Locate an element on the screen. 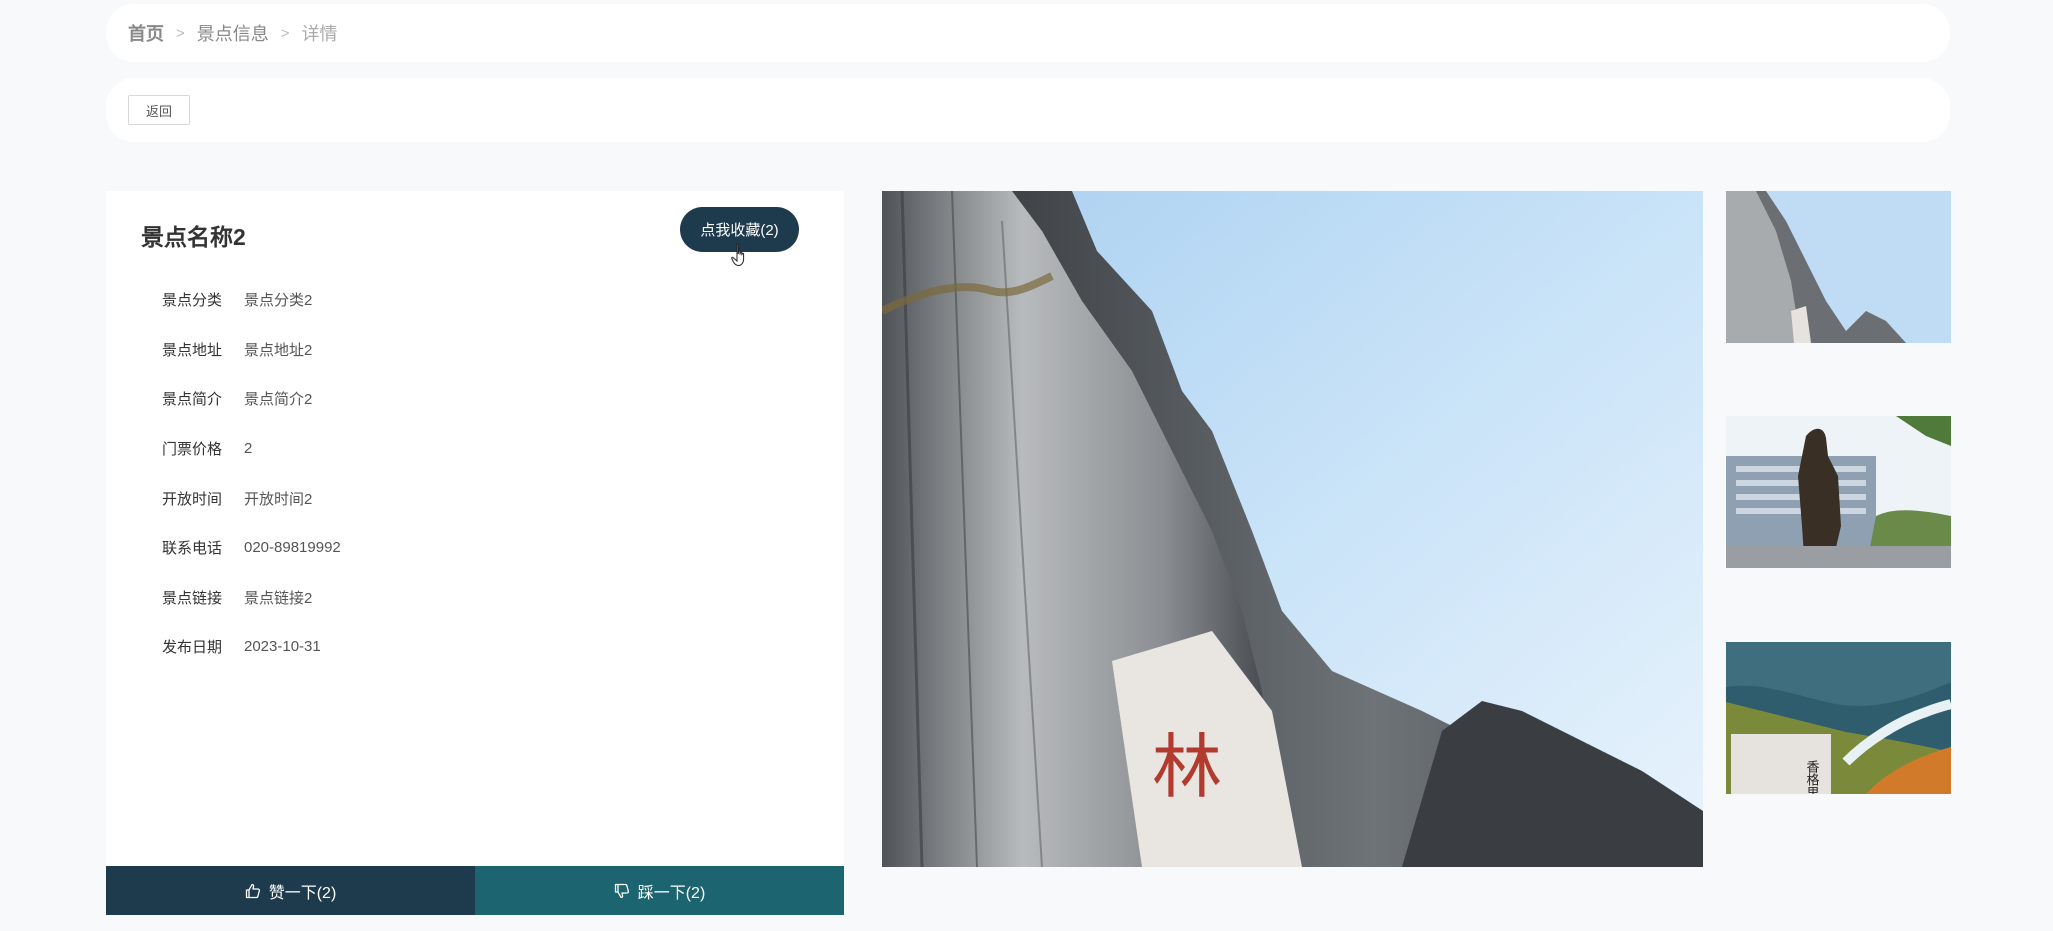 The image size is (2053, 931). dislike-button: 踩一下(2) is located at coordinates (659, 890).